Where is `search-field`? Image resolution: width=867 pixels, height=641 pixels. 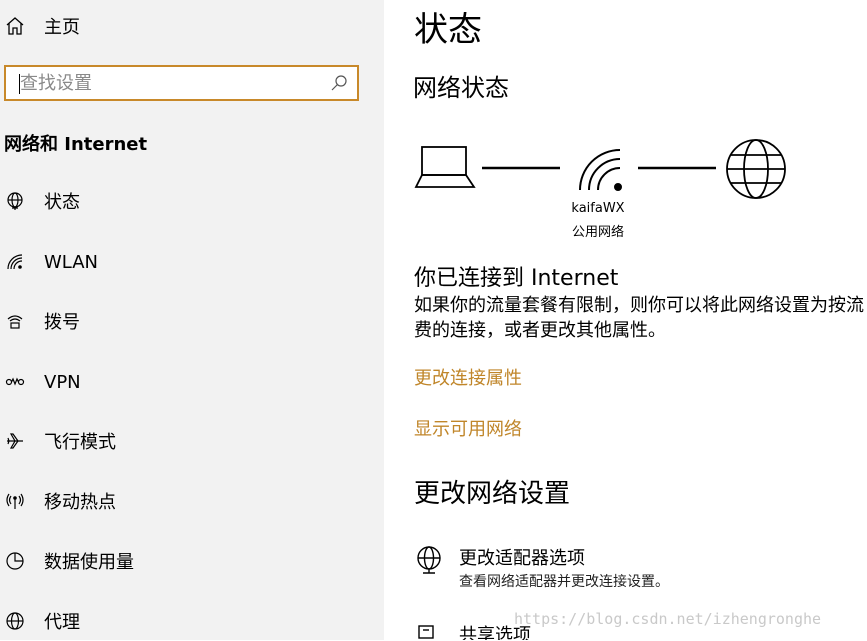
search-field is located at coordinates (181, 83).